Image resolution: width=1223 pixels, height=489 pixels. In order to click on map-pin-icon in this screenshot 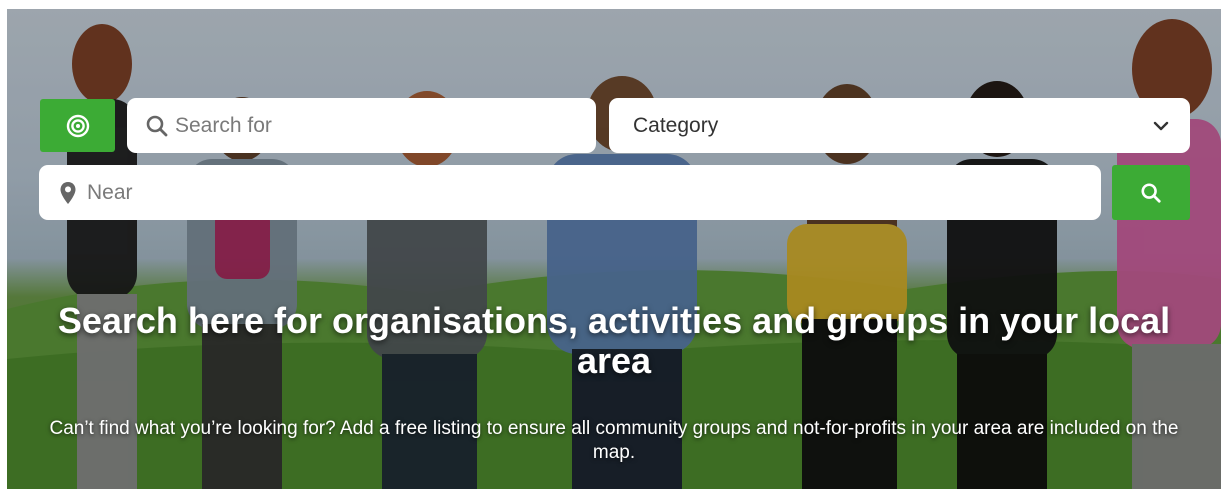, I will do `click(68, 192)`.